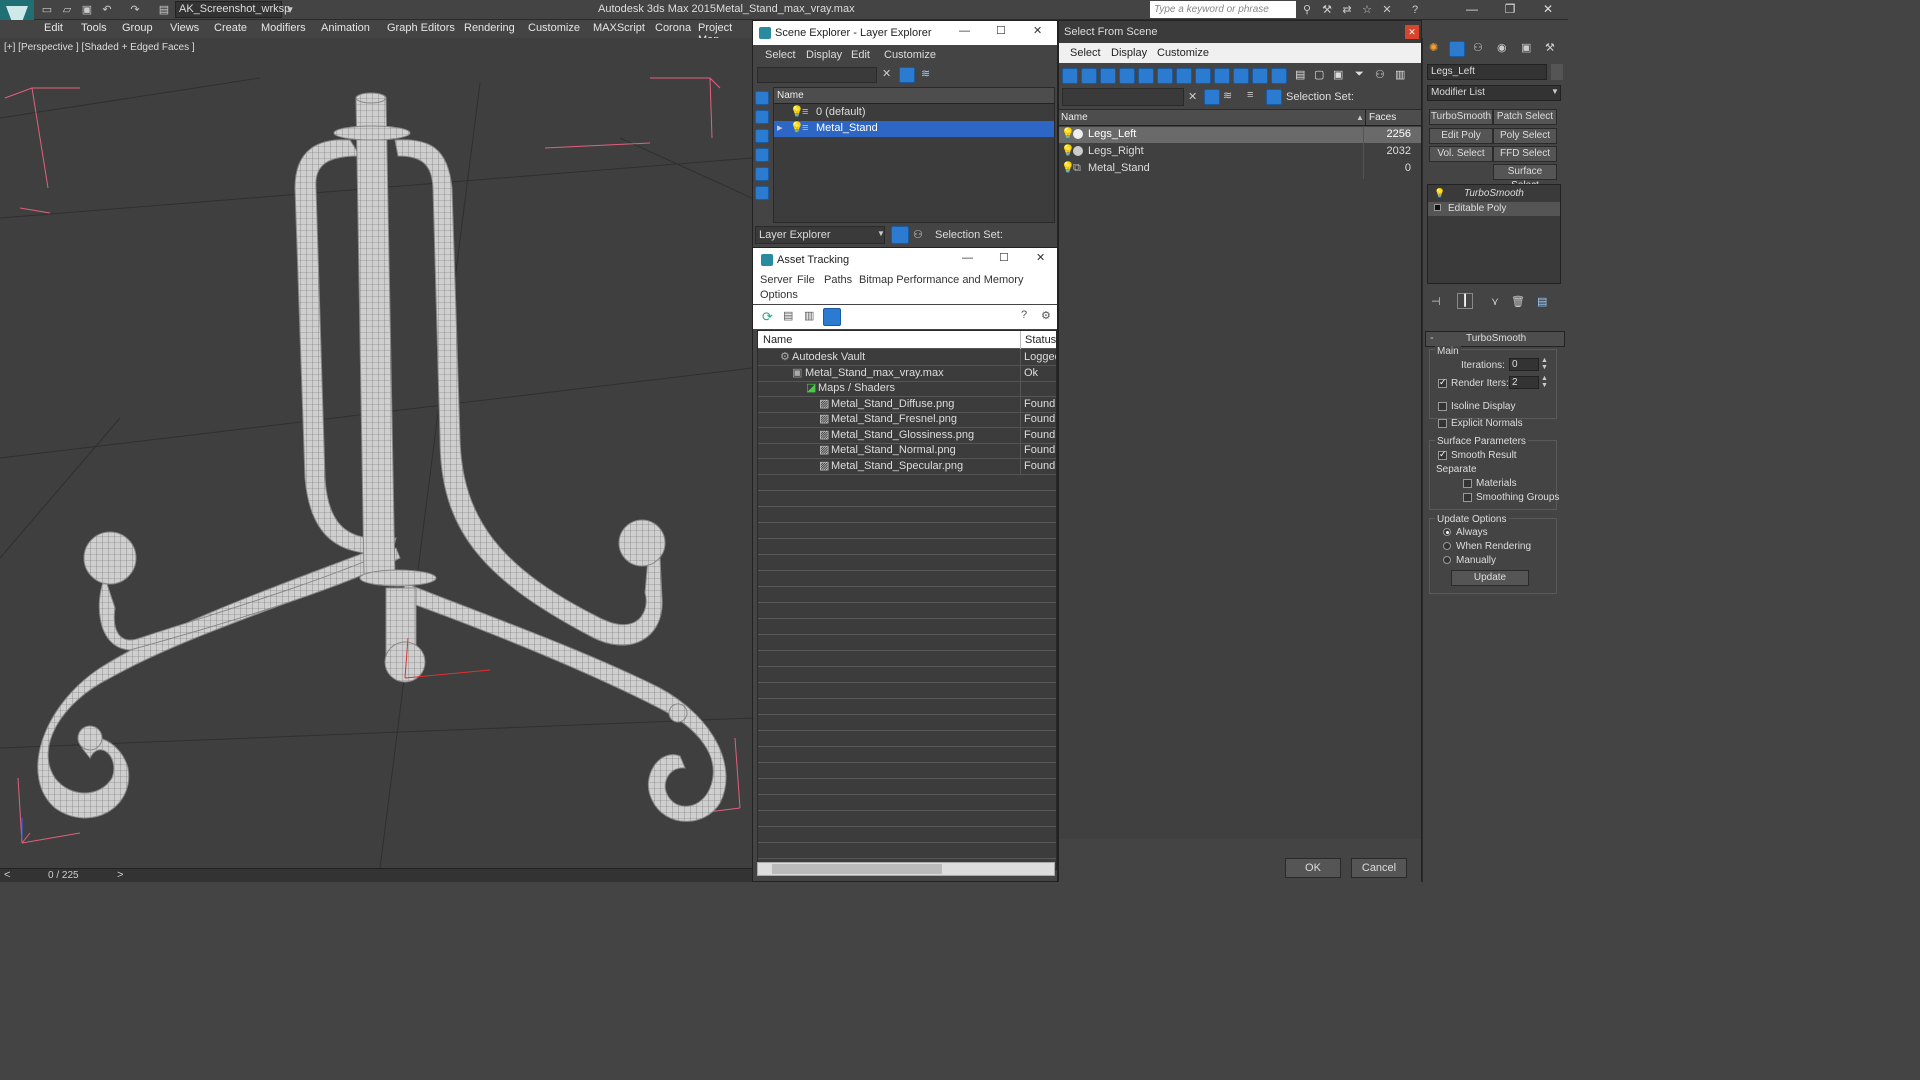 Image resolution: width=1920 pixels, height=1080 pixels. I want to click on smooth-result-checkbox, so click(1442, 454).